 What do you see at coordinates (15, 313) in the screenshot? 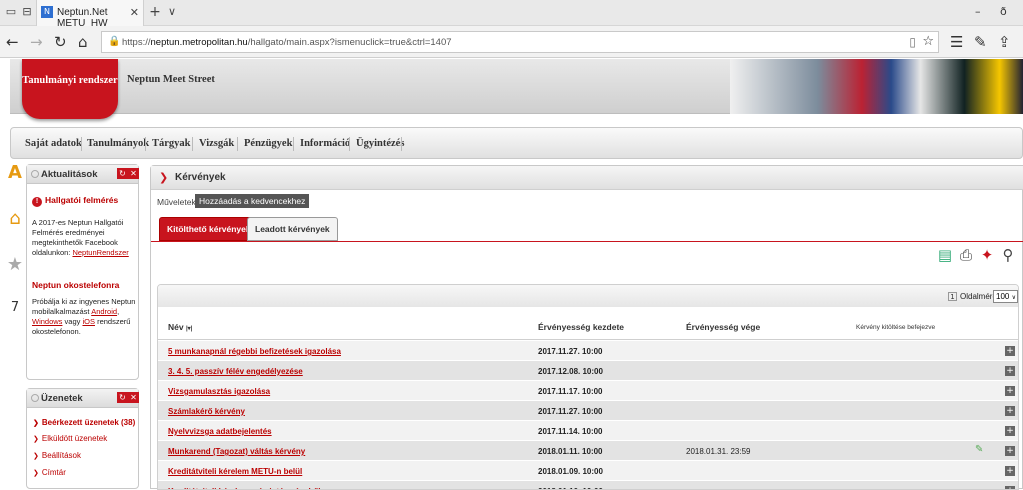
I see `calendar-icon: 7` at bounding box center [15, 313].